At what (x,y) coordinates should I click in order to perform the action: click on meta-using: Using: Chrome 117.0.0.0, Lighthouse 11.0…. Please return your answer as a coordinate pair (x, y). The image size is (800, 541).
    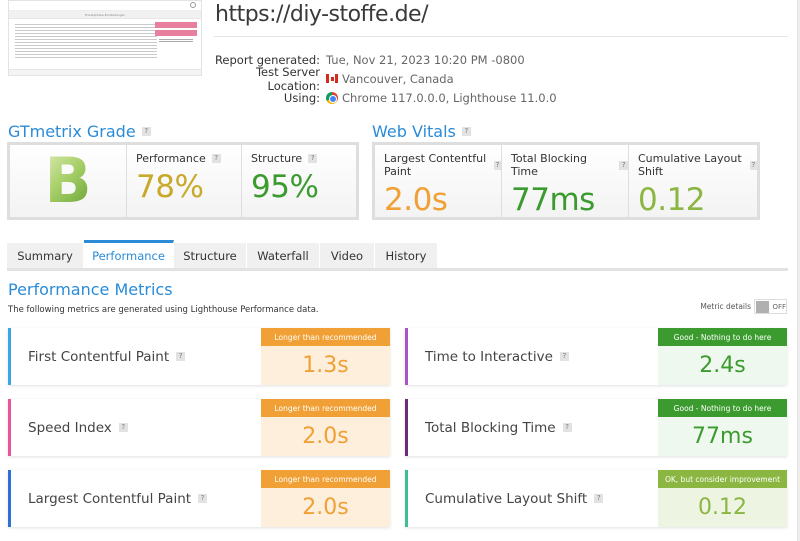
    Looking at the image, I should click on (385, 97).